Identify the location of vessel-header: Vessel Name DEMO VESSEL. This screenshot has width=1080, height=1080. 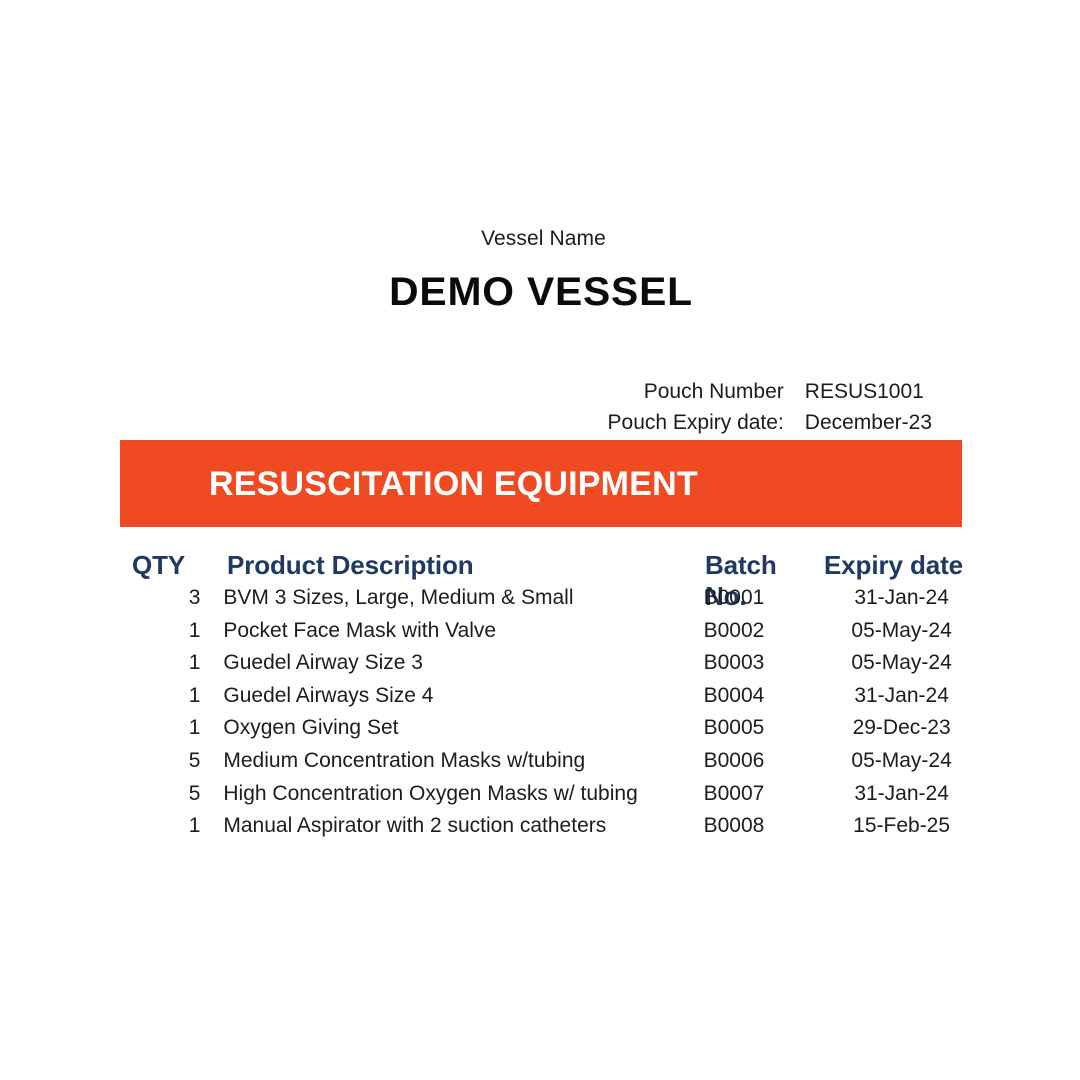
(540, 271).